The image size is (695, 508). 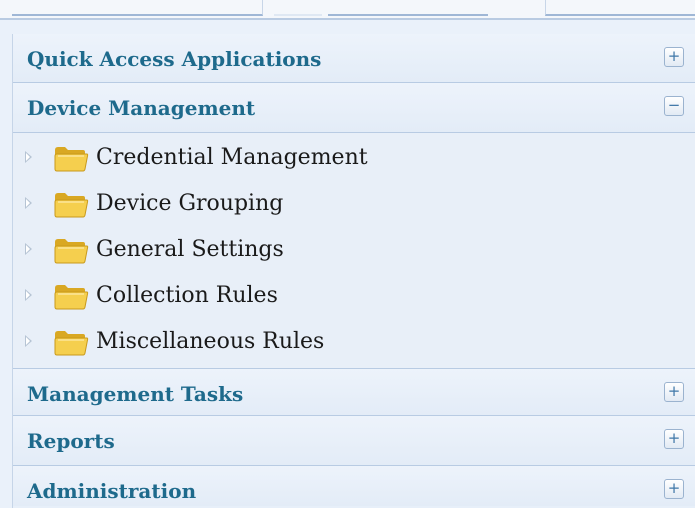 What do you see at coordinates (174, 59) in the screenshot?
I see `section-title: Quick Access Applications` at bounding box center [174, 59].